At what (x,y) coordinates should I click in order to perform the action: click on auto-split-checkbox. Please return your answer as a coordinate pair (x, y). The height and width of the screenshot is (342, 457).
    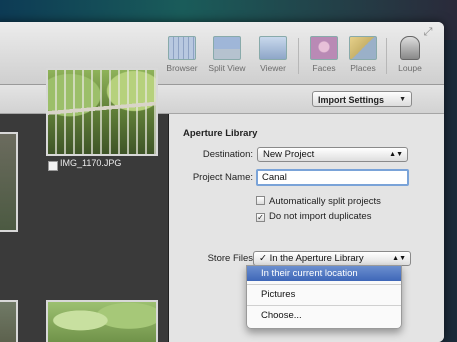
    Looking at the image, I should click on (260, 200).